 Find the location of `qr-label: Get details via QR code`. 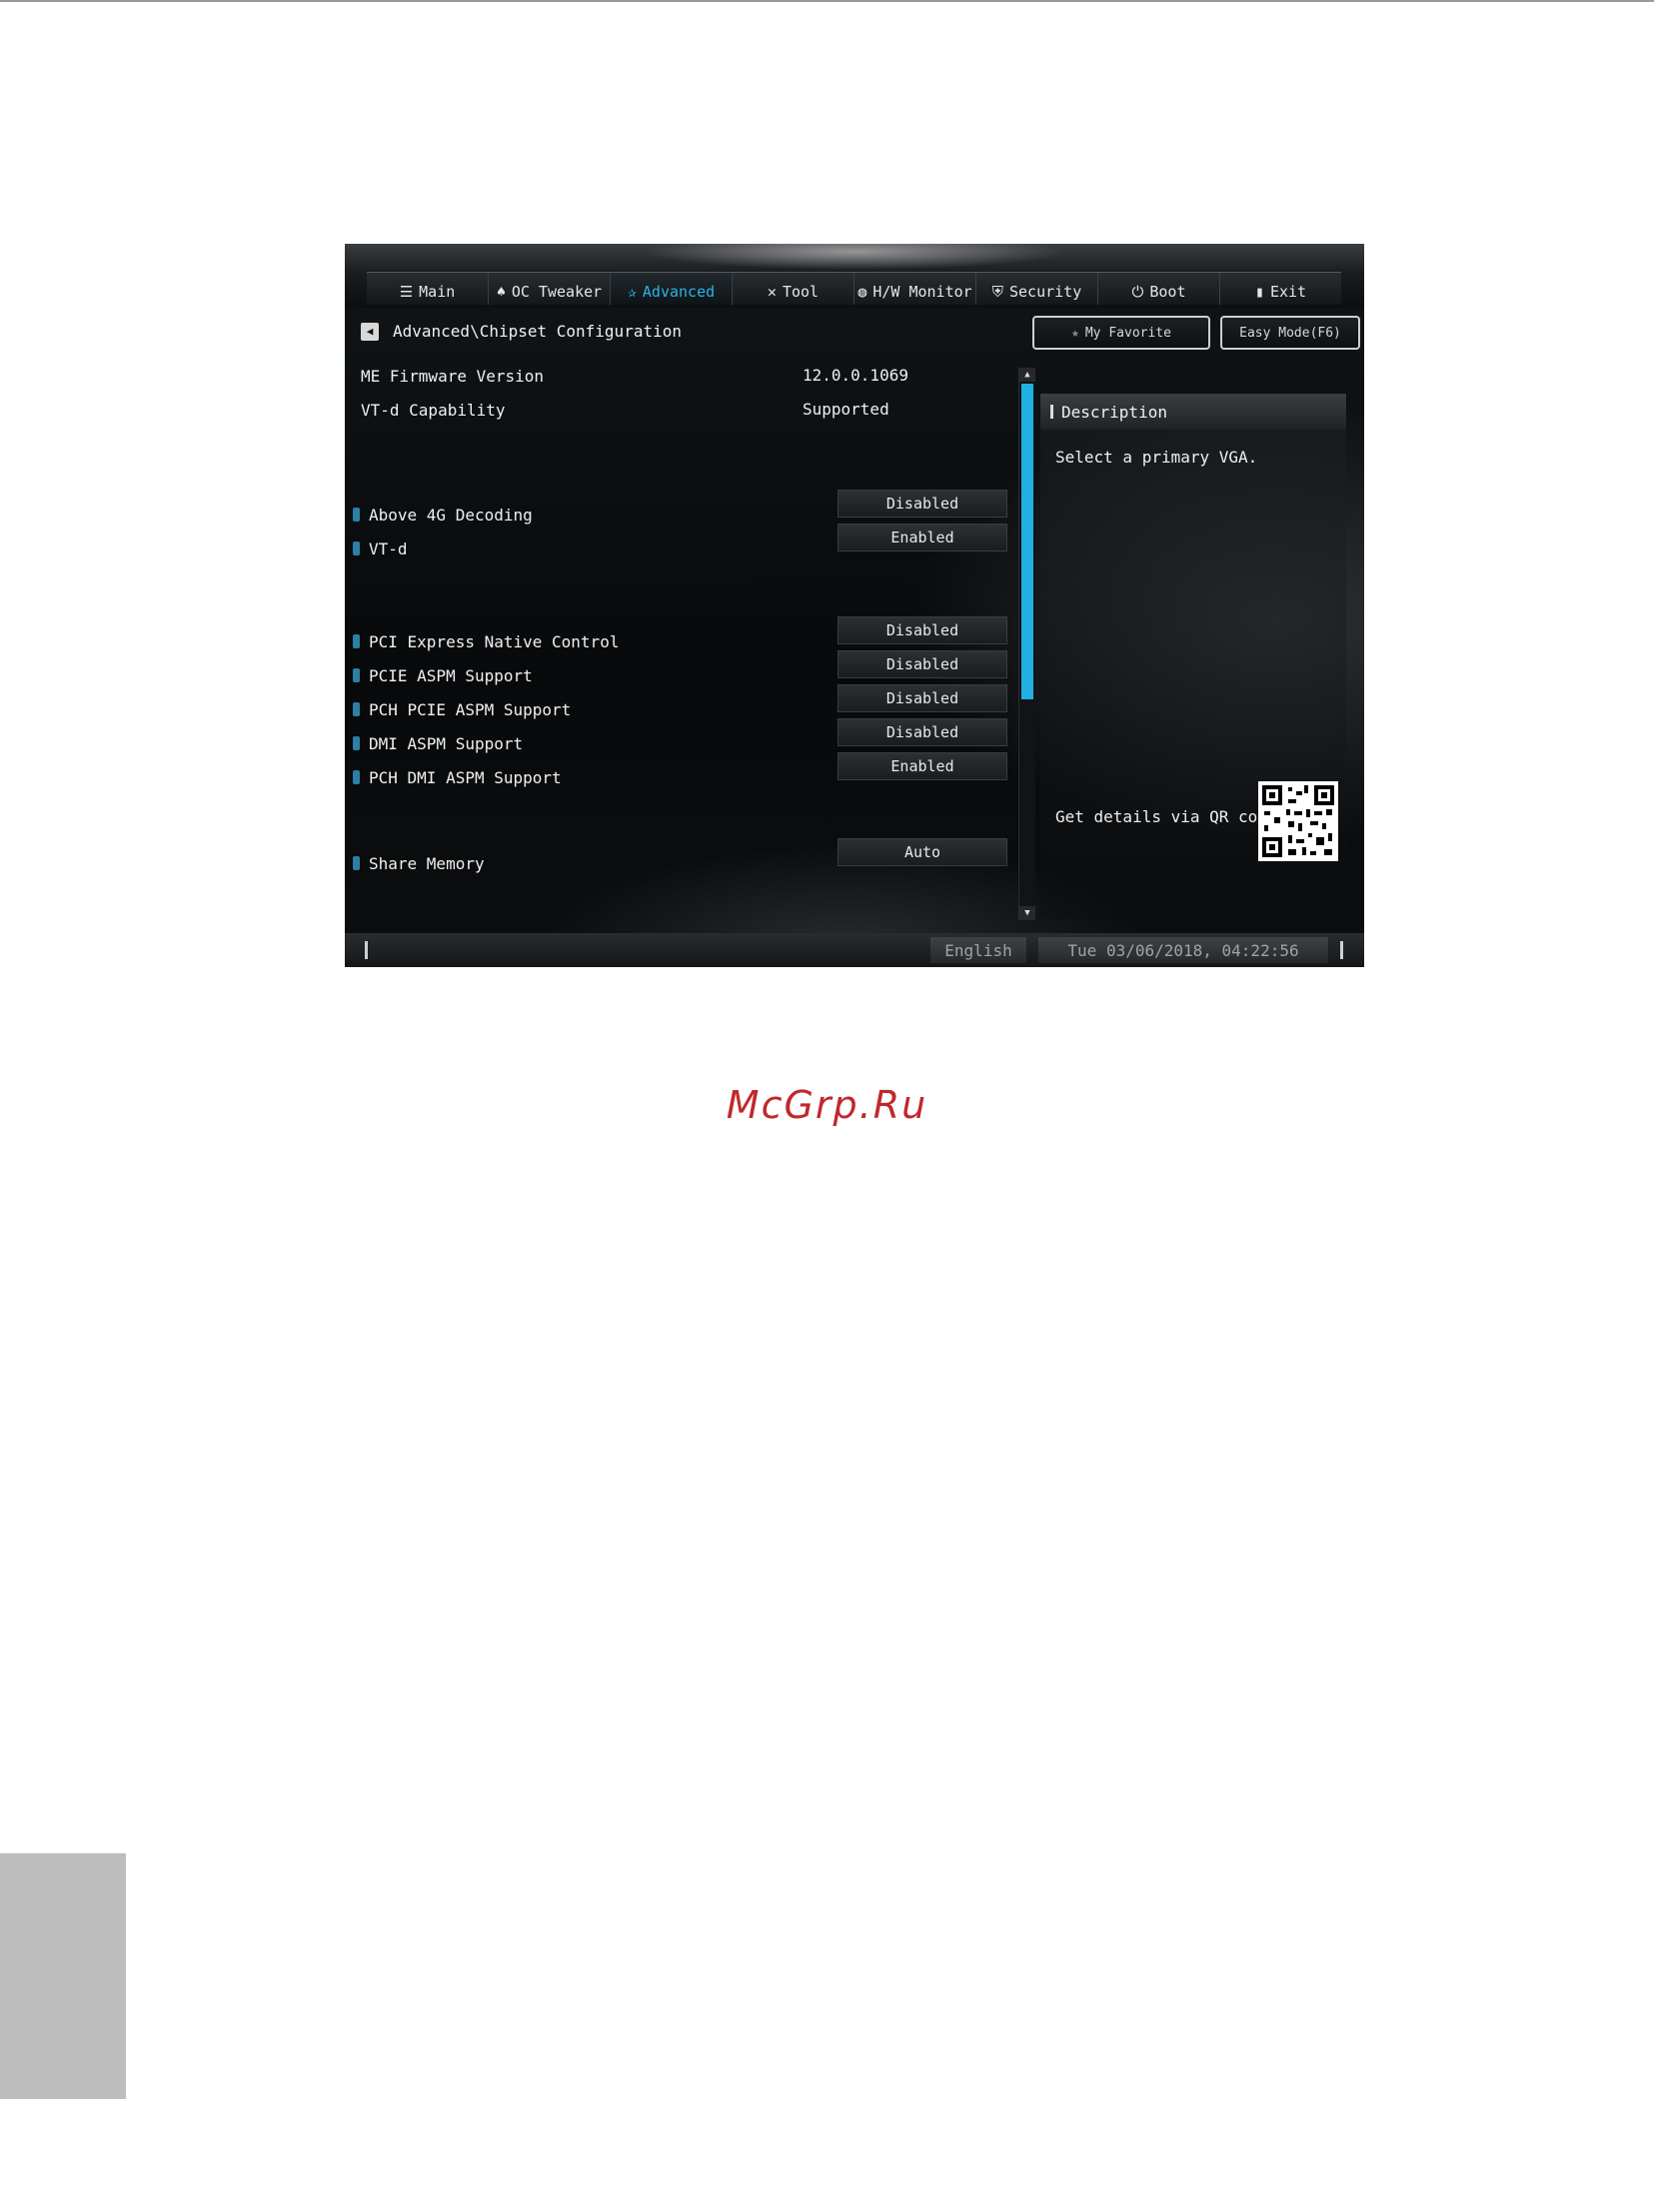

qr-label: Get details via QR code is located at coordinates (1166, 816).